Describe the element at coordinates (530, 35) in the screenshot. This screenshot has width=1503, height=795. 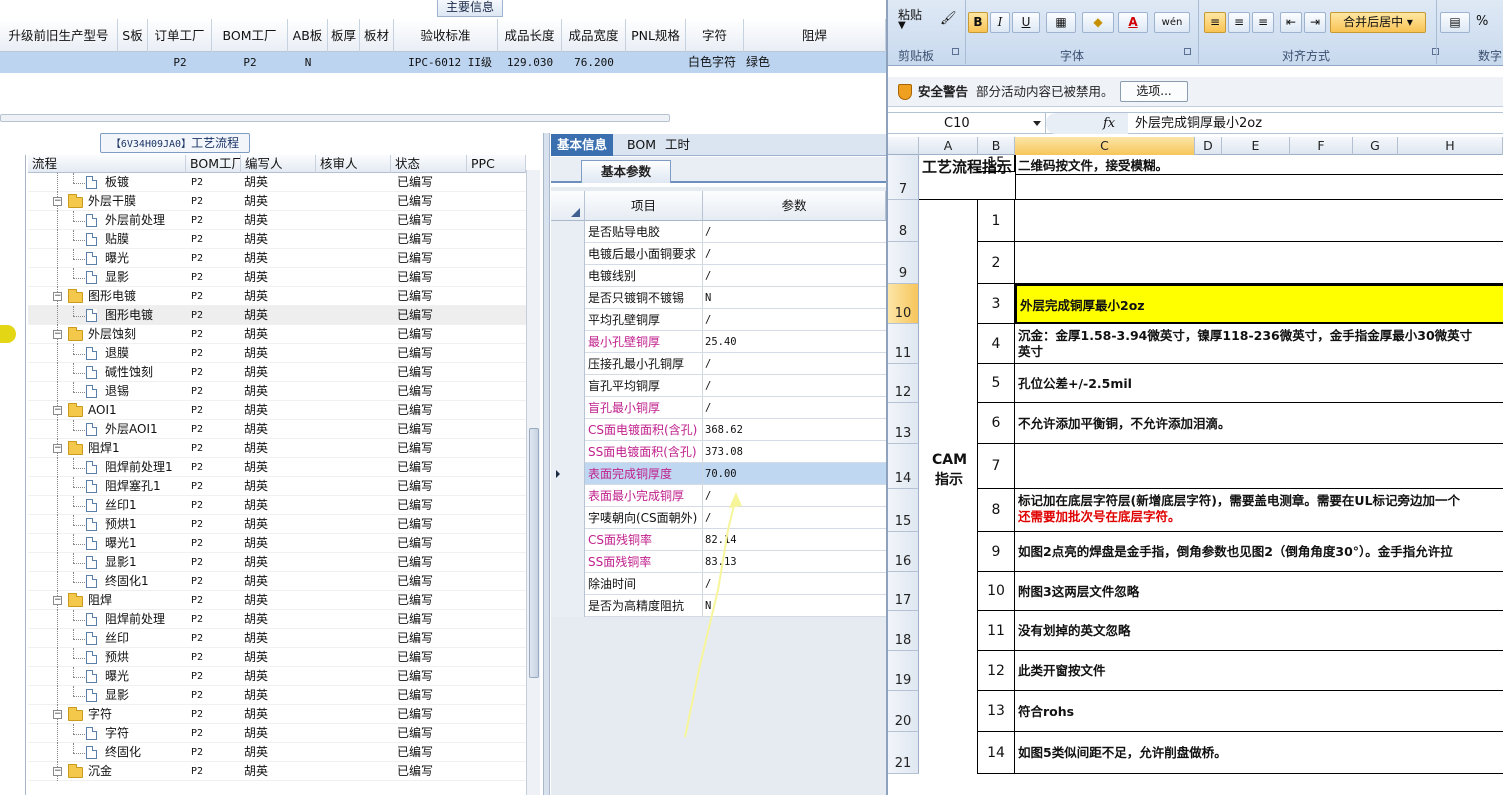
I see `main-info-col-header: 成品长度` at that location.